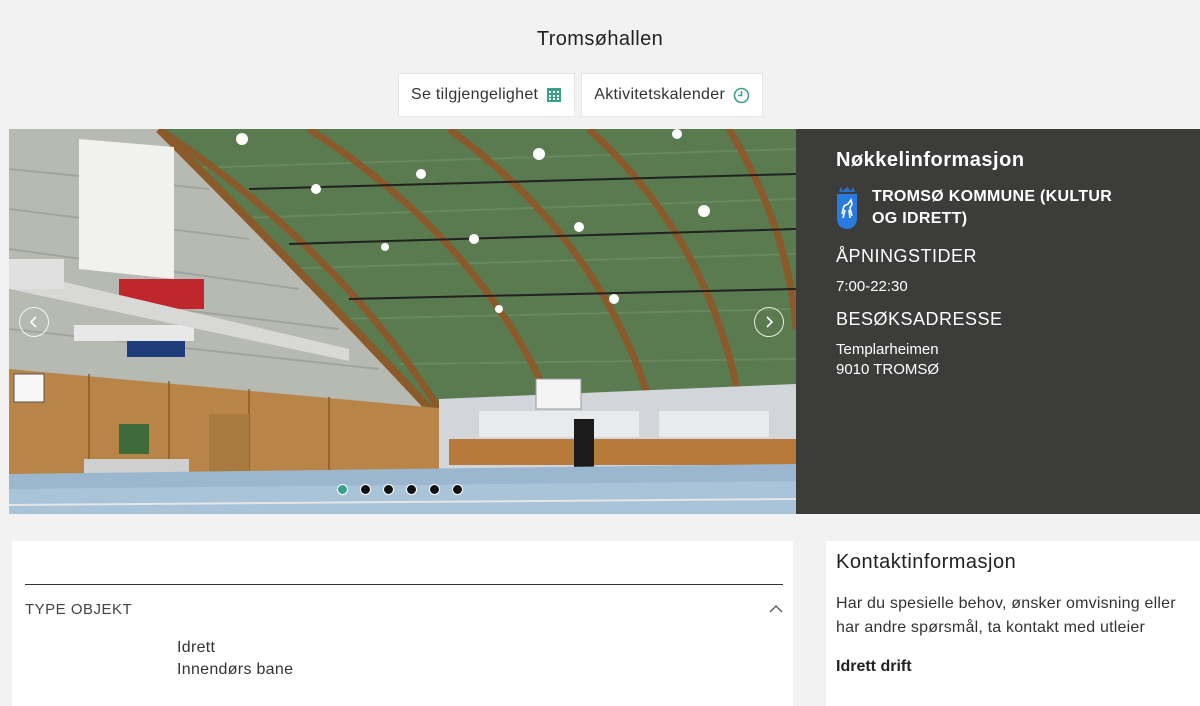  I want to click on chevron-up-icon, so click(776, 609).